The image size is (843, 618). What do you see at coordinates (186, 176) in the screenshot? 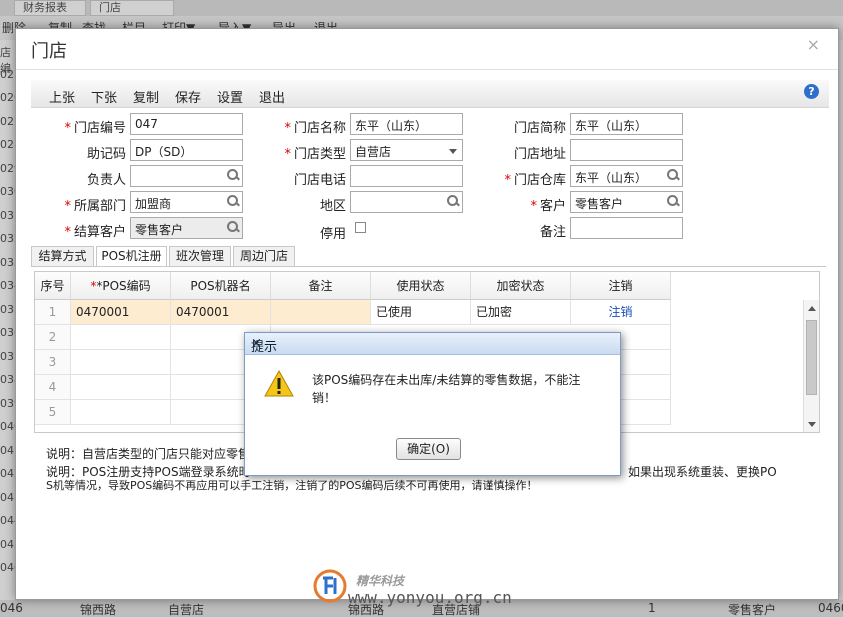
I see `manager-input` at bounding box center [186, 176].